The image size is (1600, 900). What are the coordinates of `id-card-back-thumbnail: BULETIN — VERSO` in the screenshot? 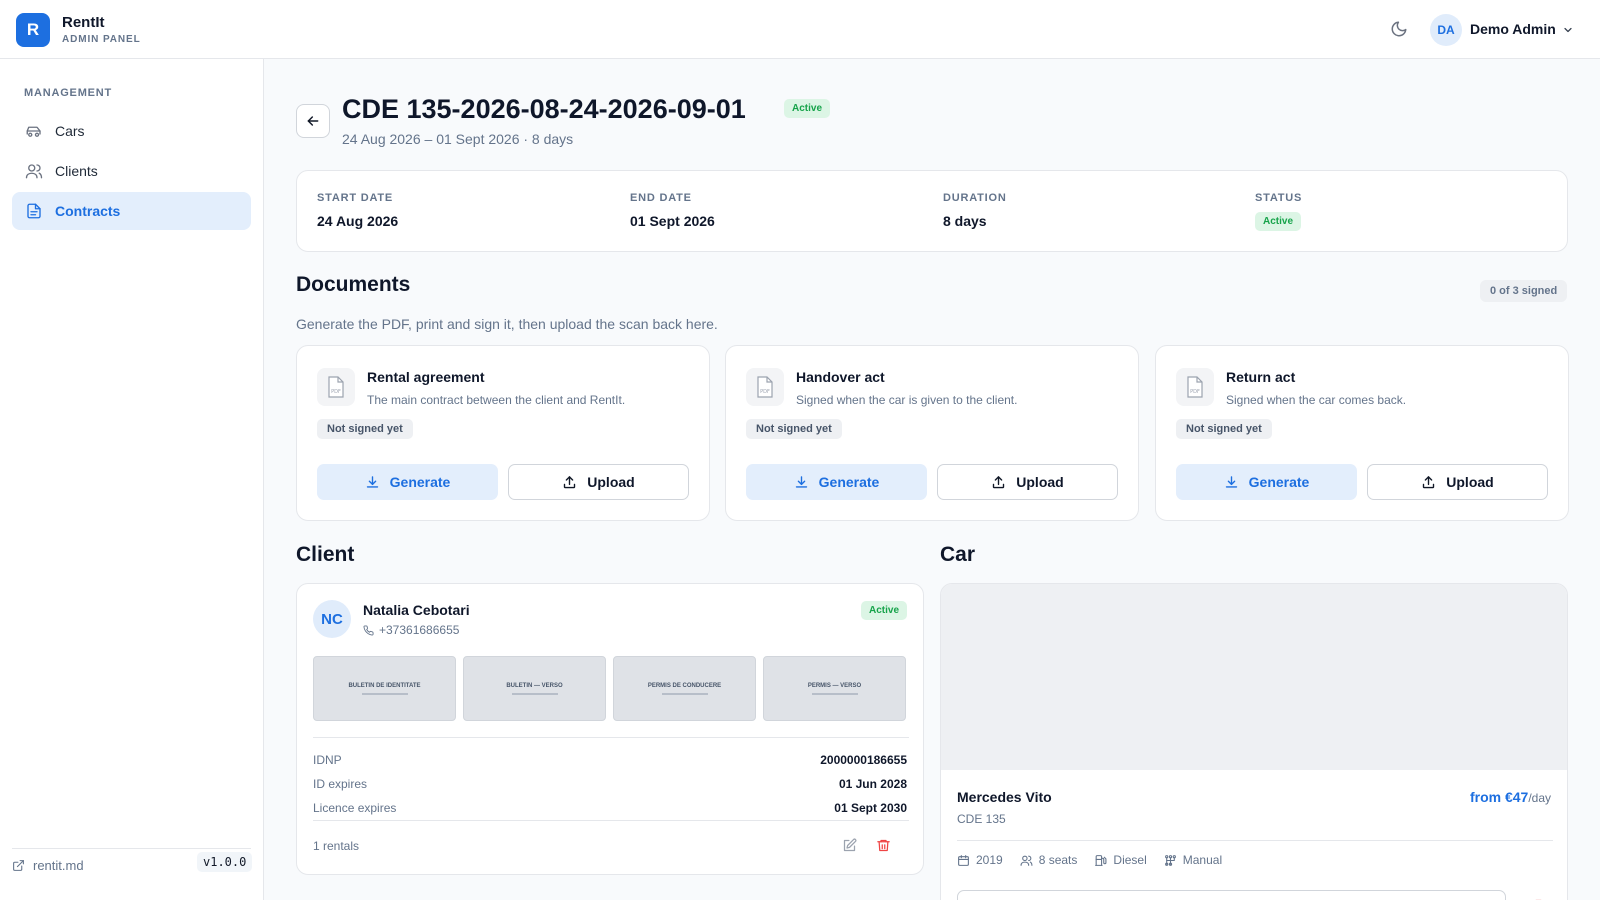 It's located at (534, 688).